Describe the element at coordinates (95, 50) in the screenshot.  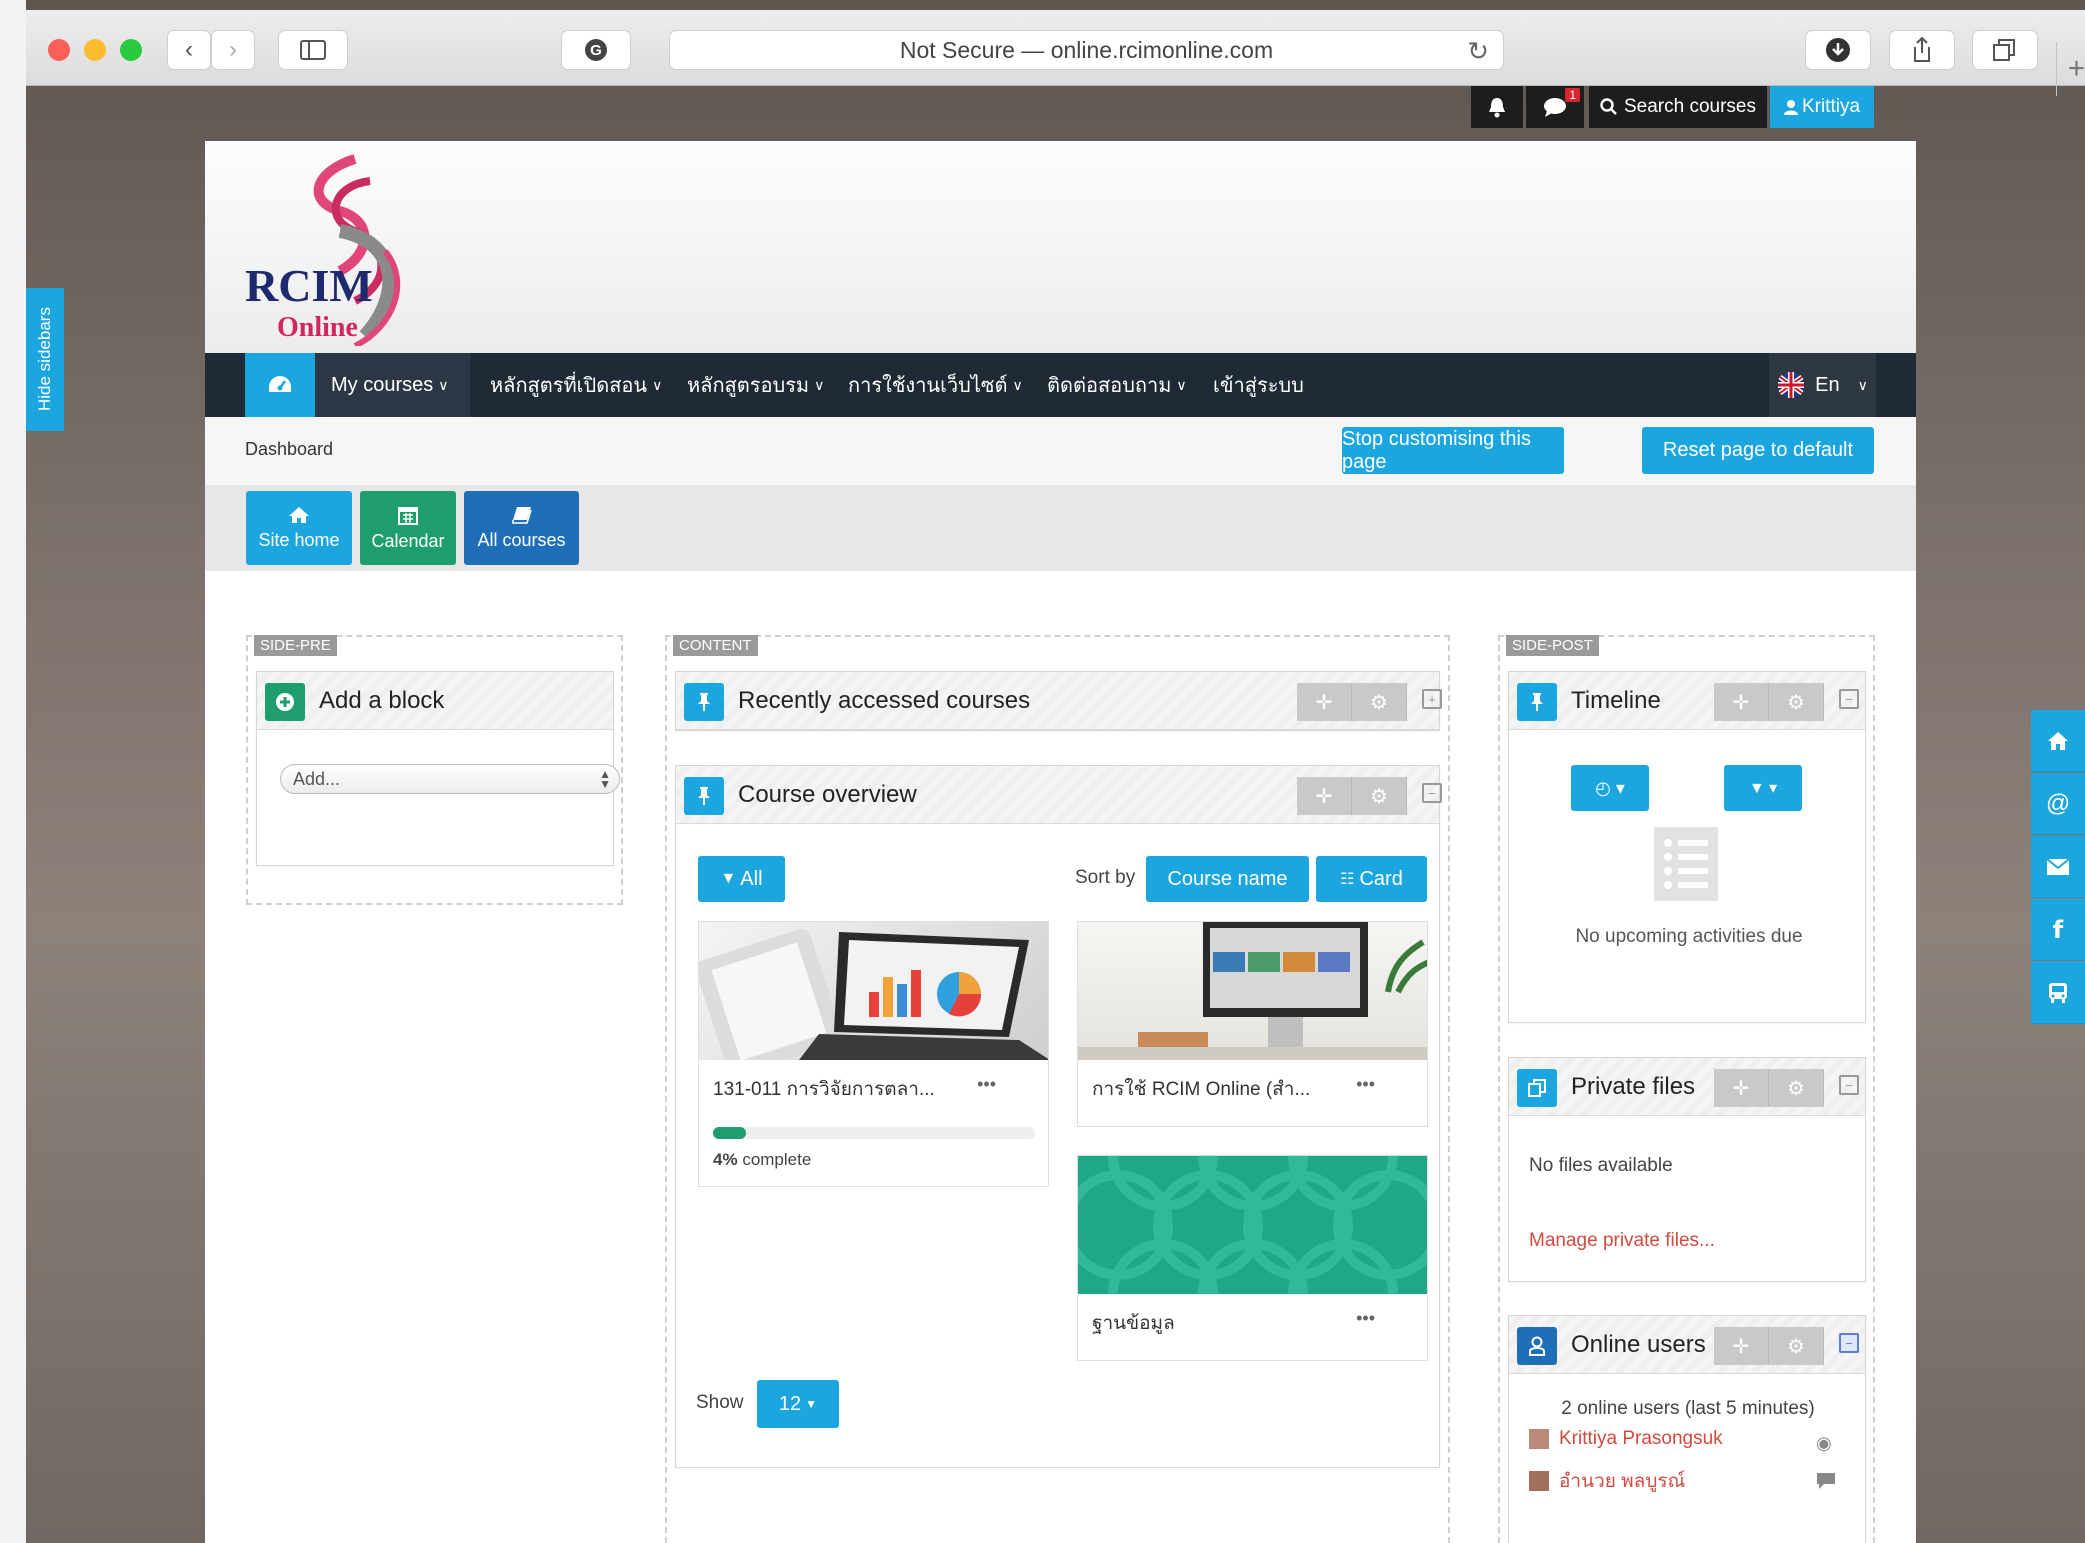
I see `minimize-window-button` at that location.